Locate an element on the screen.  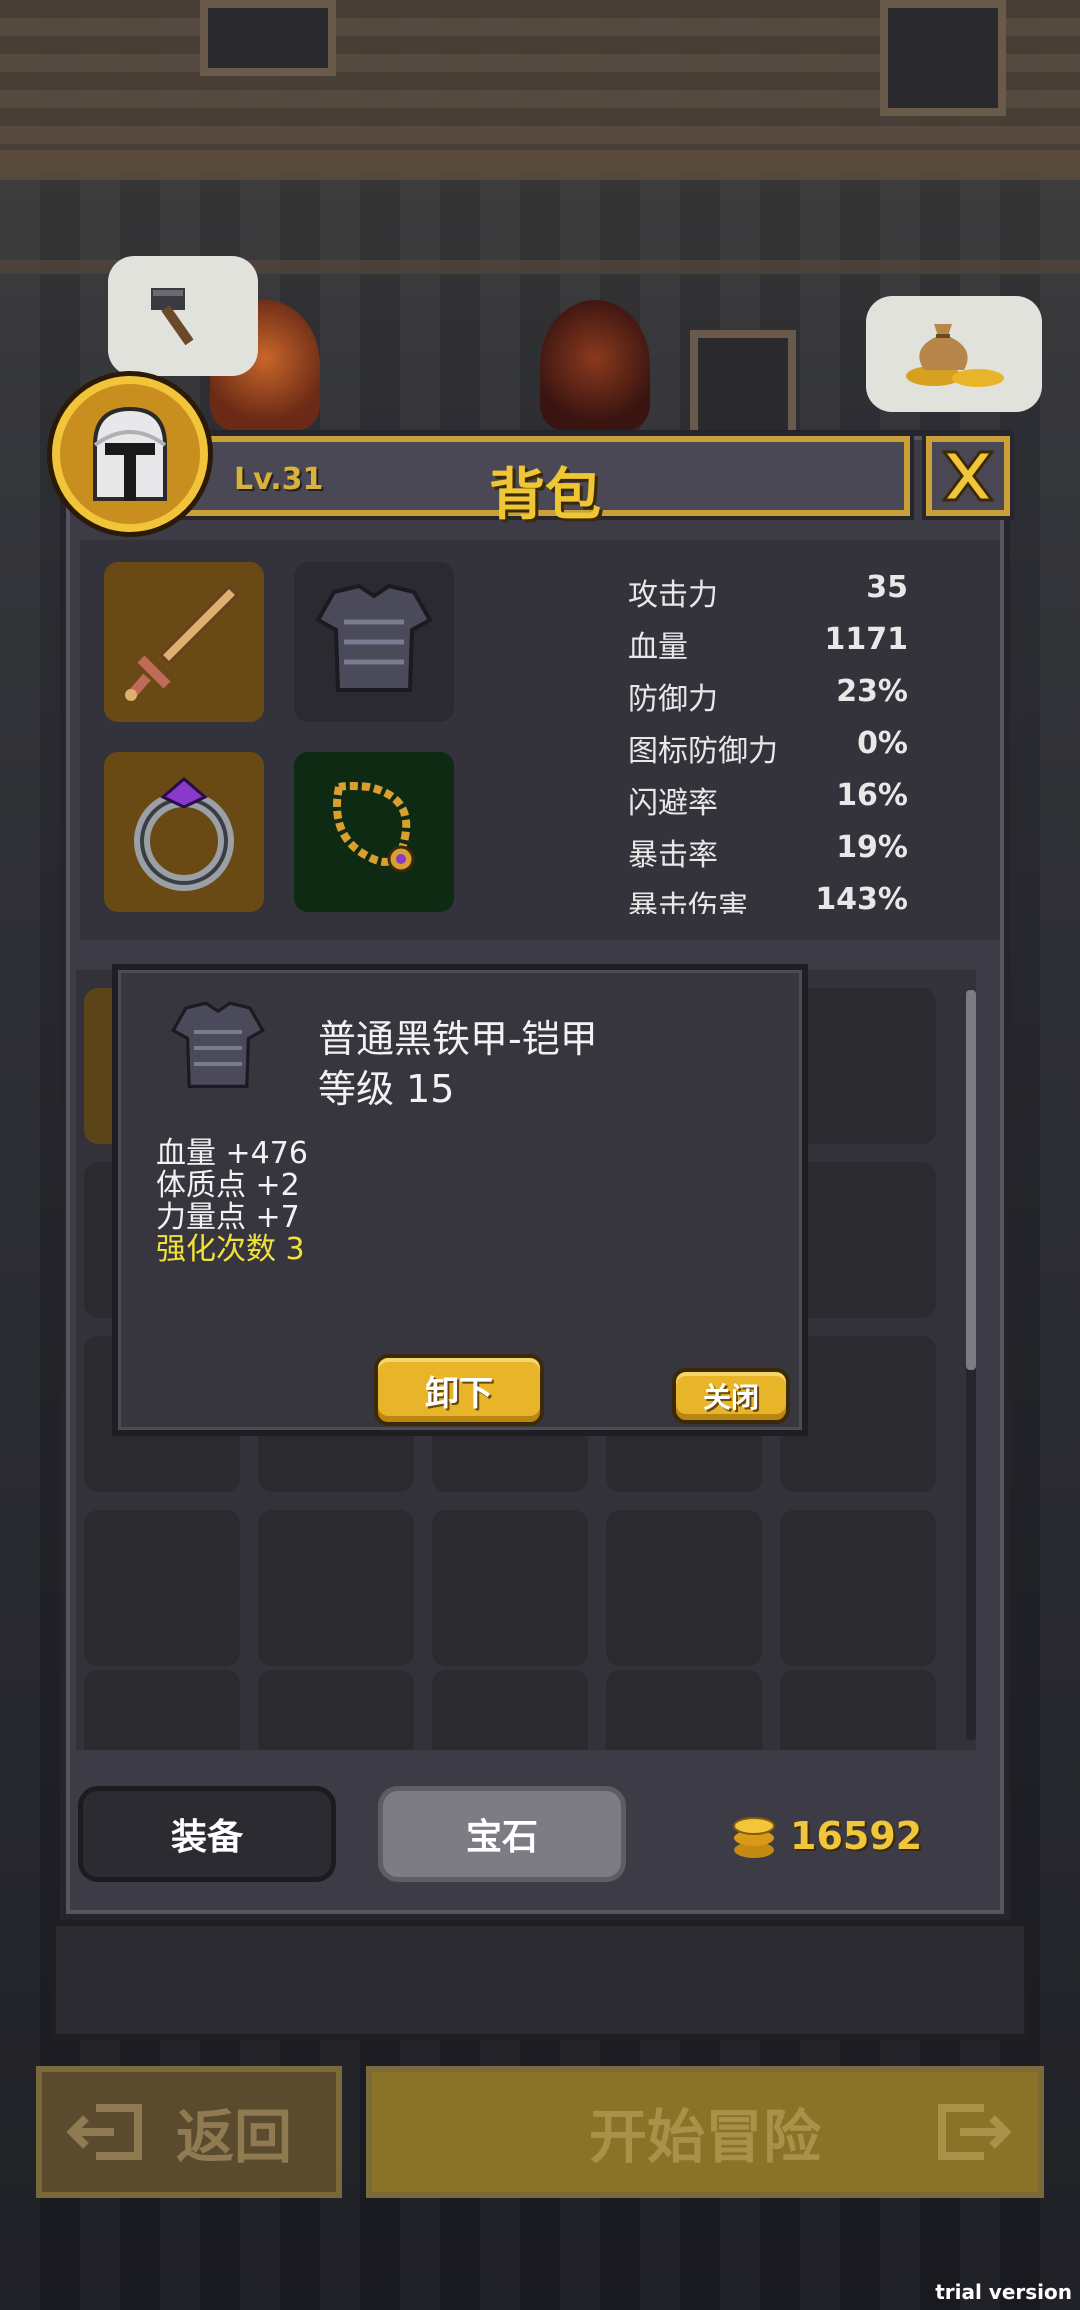
wooden-beam is located at coordinates (540, 161).